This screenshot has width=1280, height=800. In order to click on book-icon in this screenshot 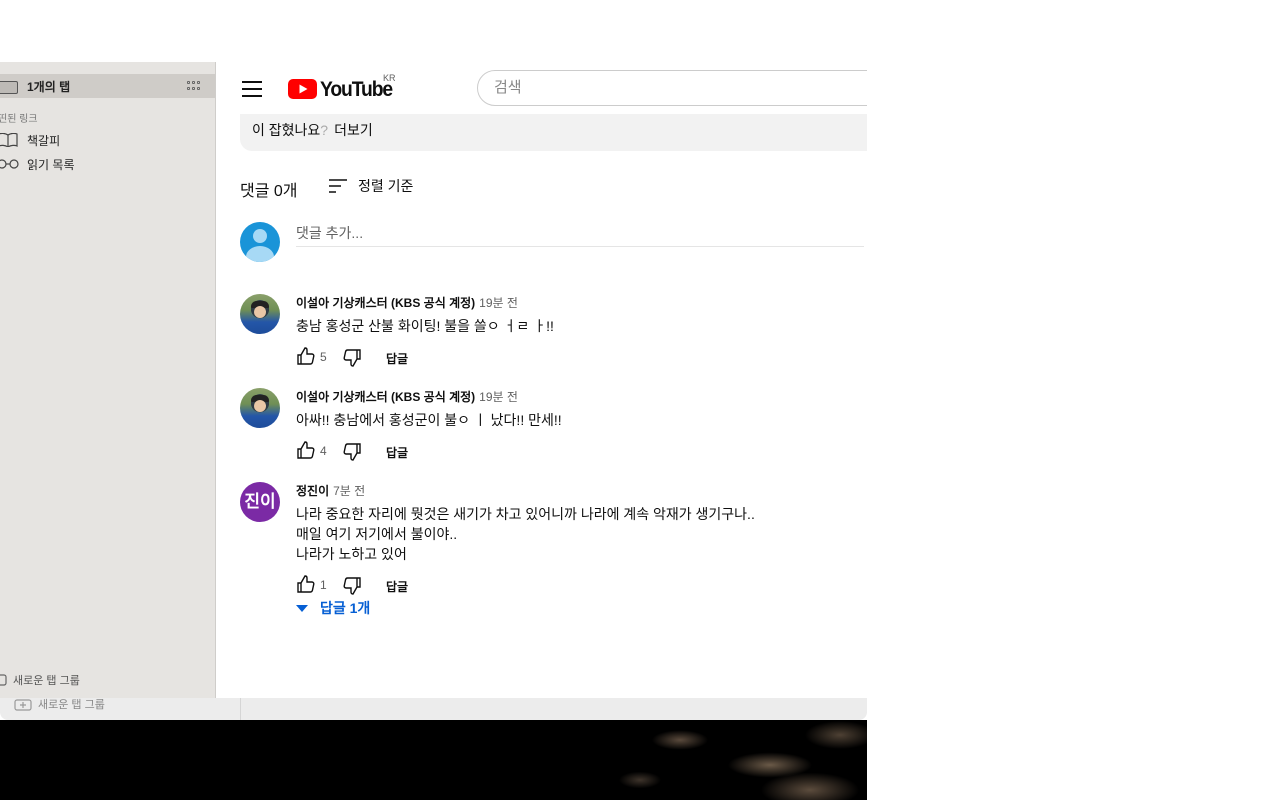, I will do `click(9, 140)`.